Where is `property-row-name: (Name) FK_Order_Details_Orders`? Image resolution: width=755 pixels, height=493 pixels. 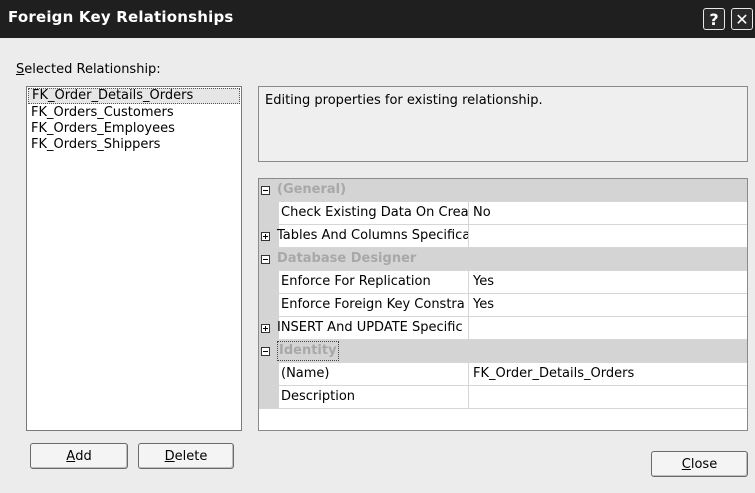 property-row-name: (Name) FK_Order_Details_Orders is located at coordinates (503, 374).